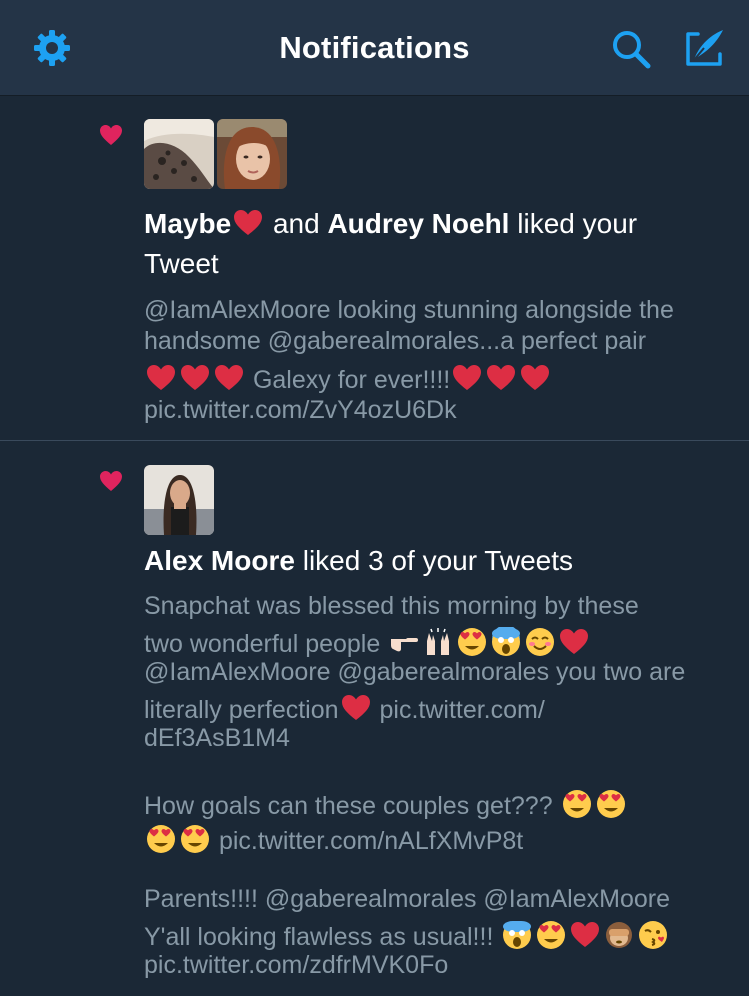 The image size is (749, 996). What do you see at coordinates (438, 642) in the screenshot?
I see `raised-hands-emoji` at bounding box center [438, 642].